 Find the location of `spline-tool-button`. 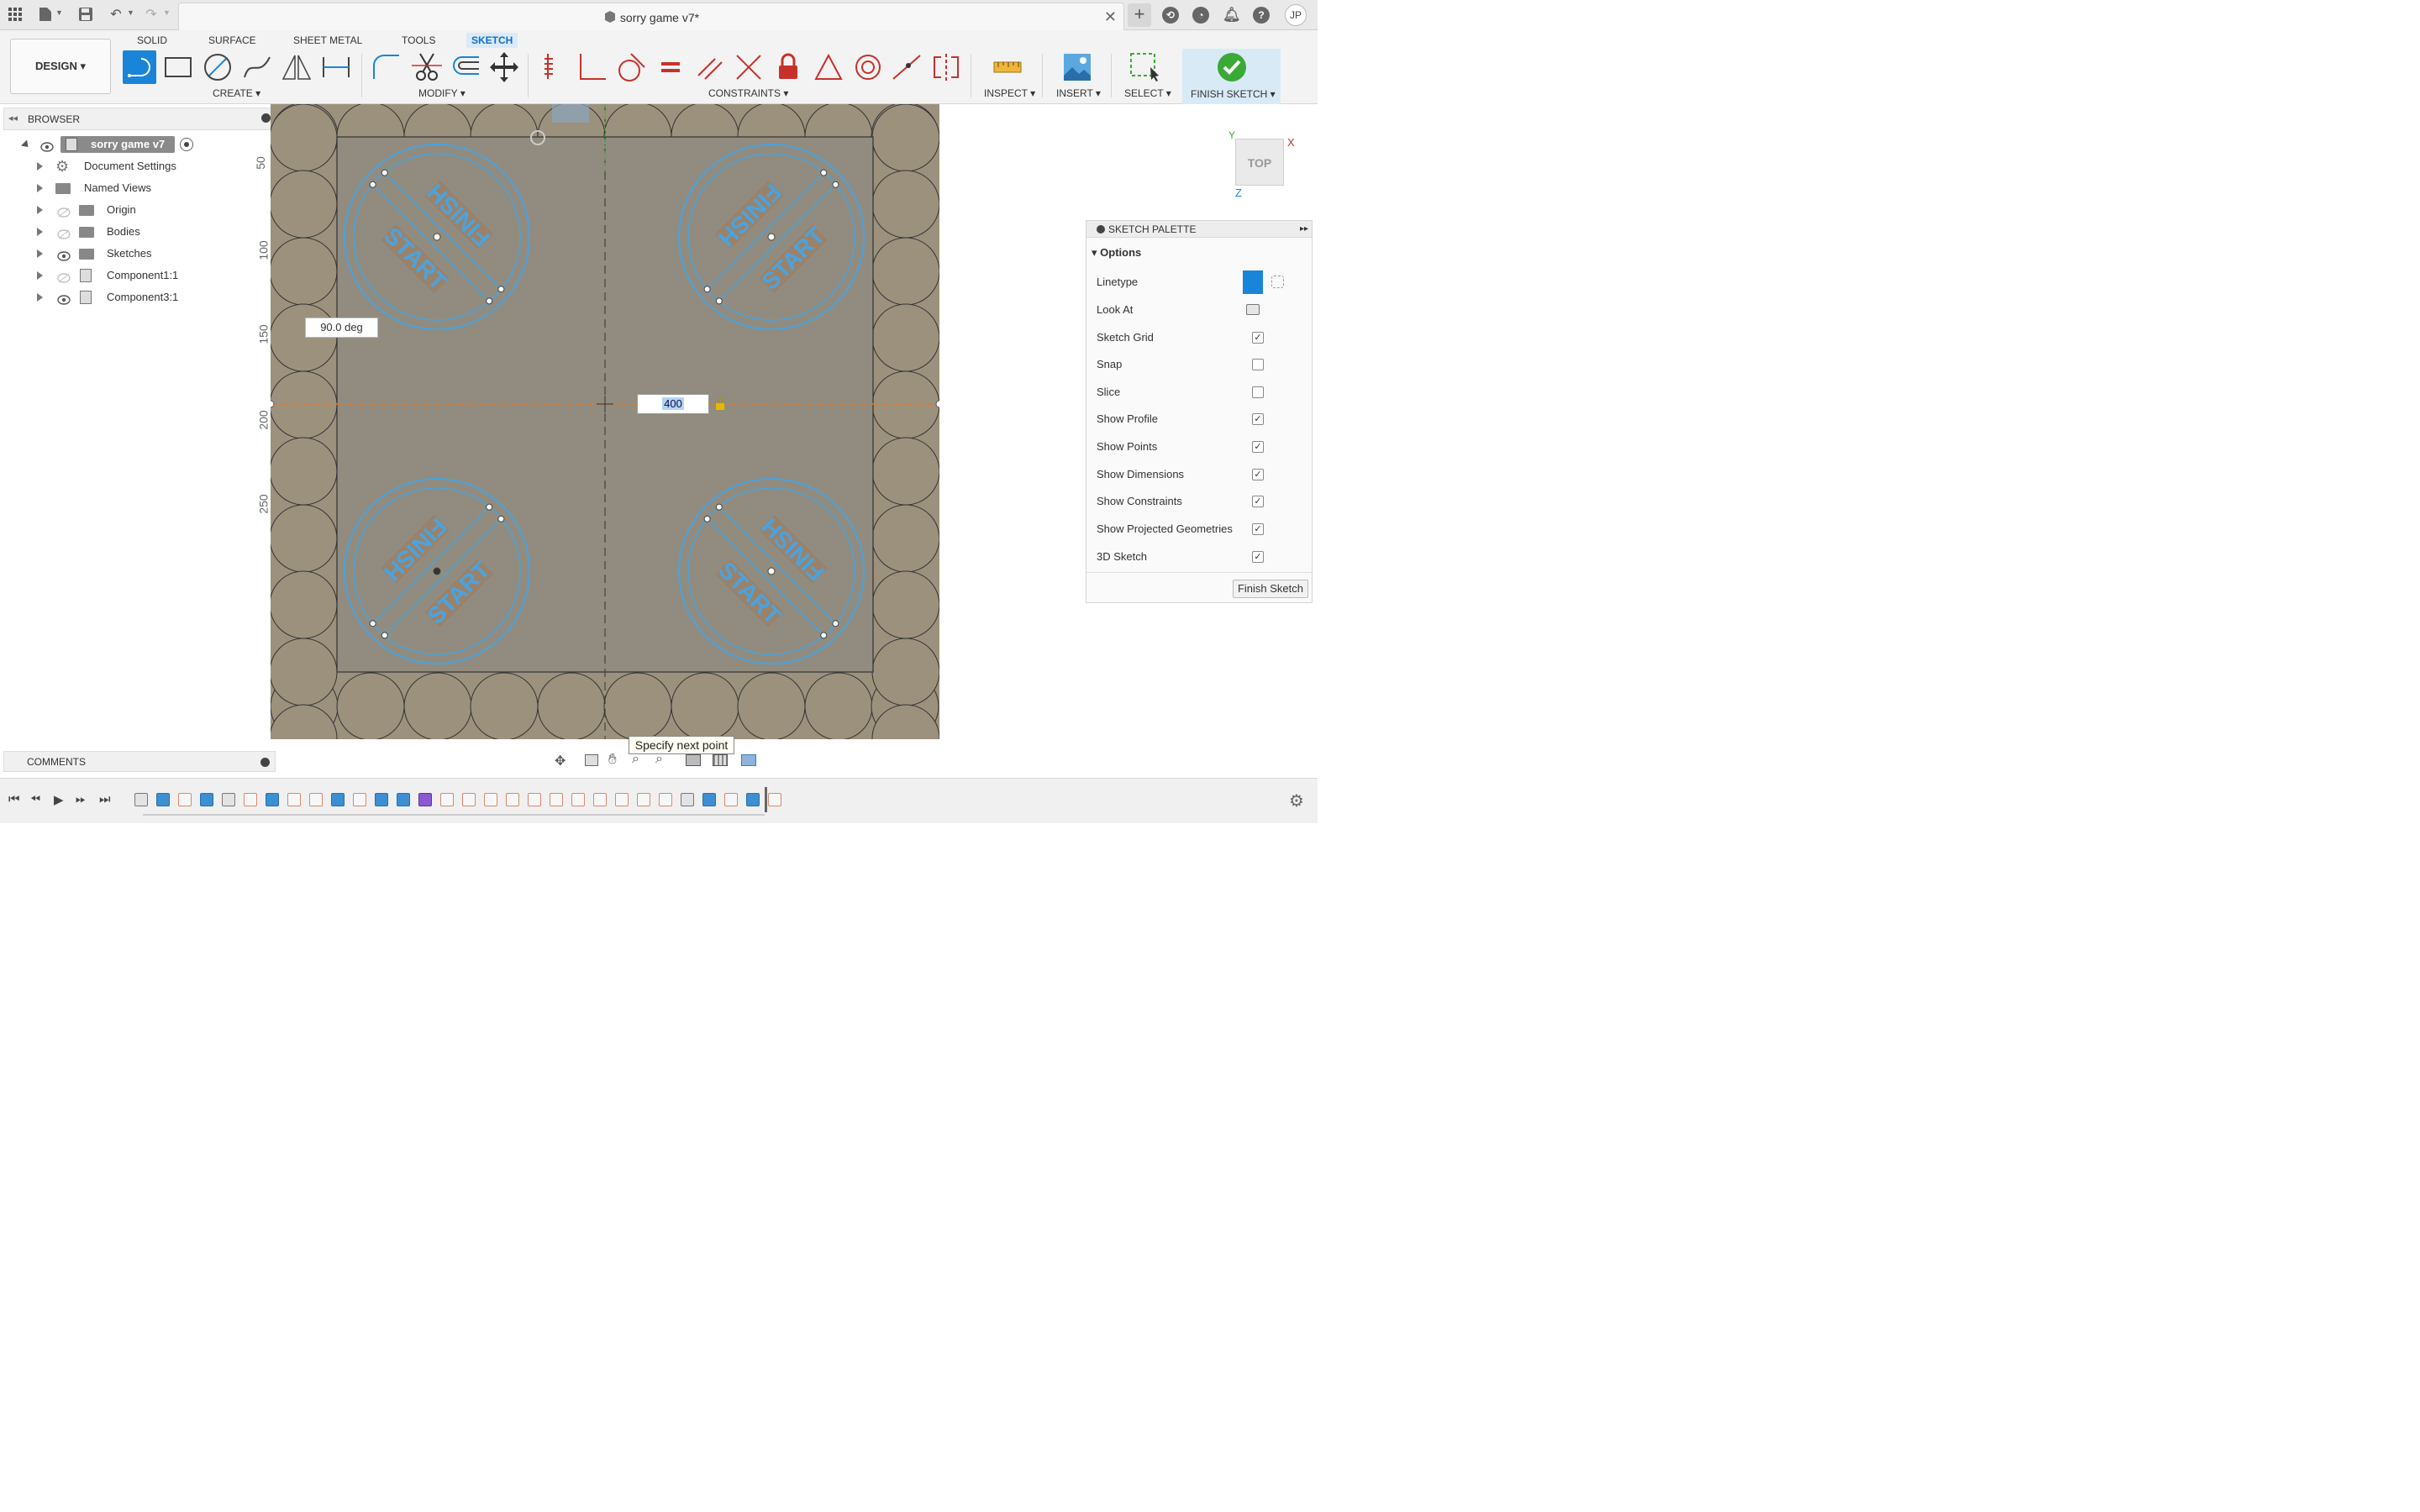

spline-tool-button is located at coordinates (257, 67).